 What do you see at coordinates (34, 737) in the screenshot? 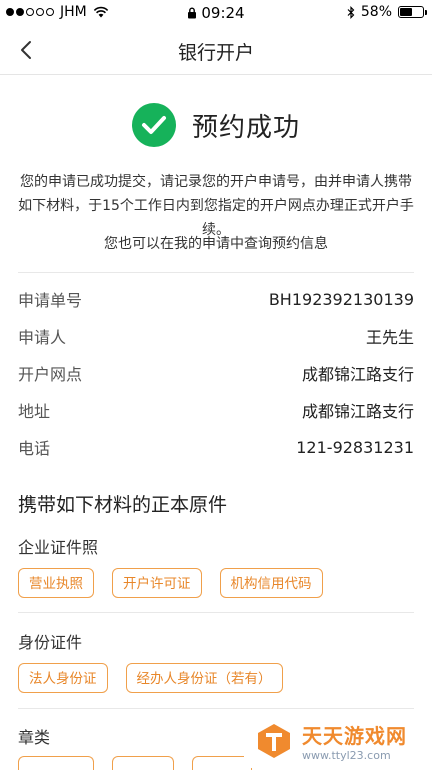
I see `category-title: 章类` at bounding box center [34, 737].